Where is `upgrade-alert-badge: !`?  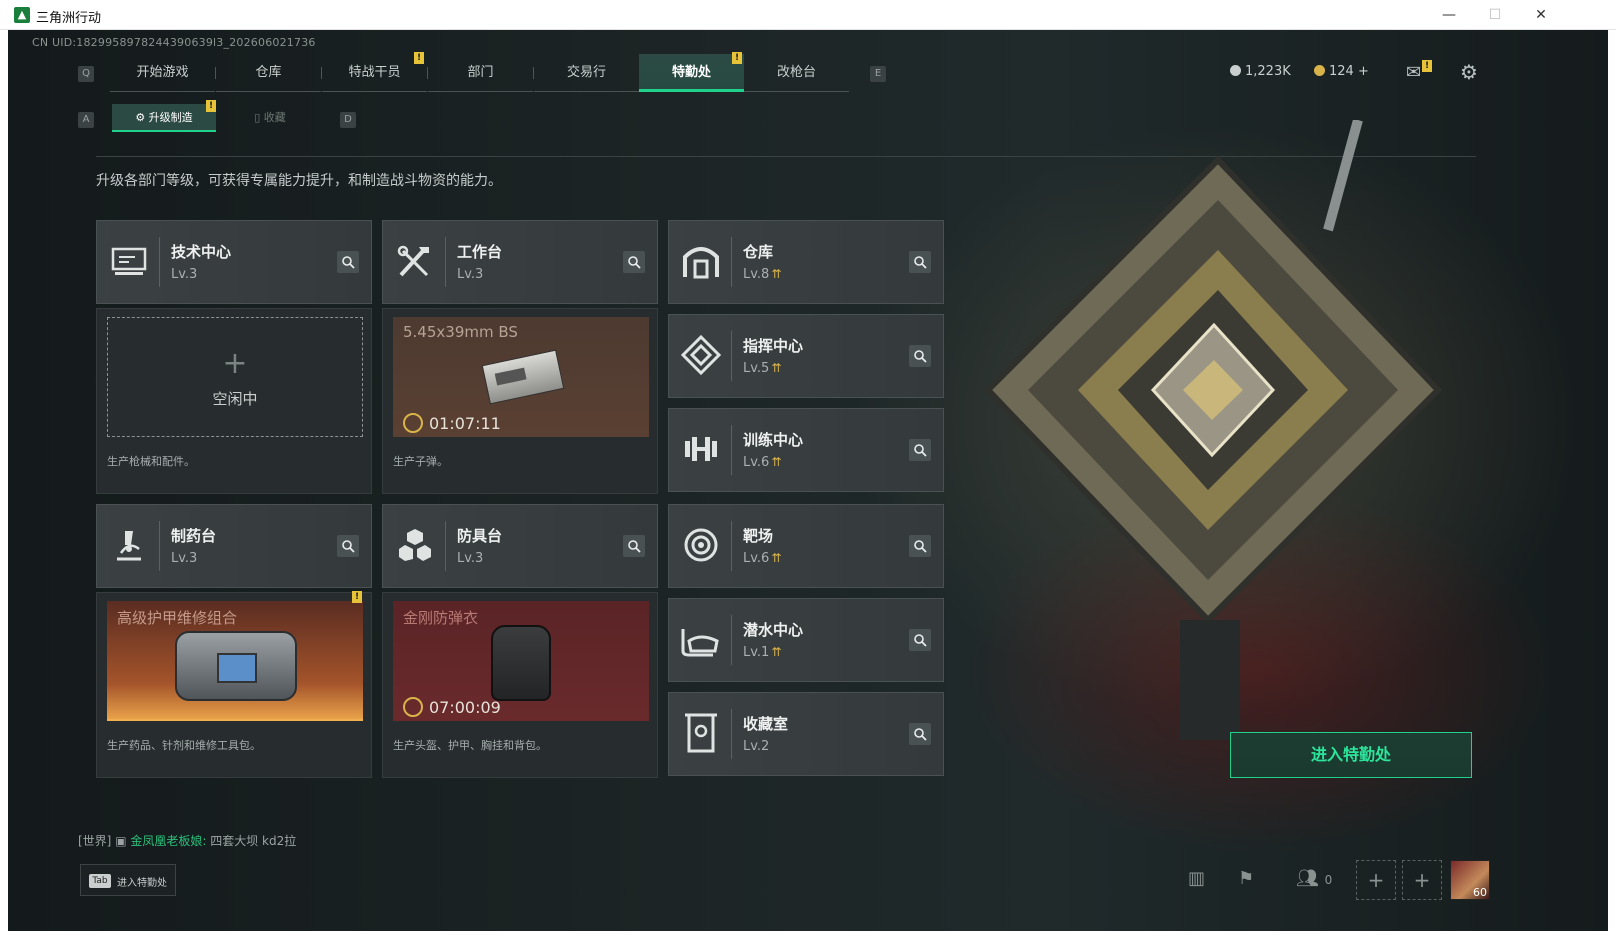
upgrade-alert-badge: ! is located at coordinates (211, 106).